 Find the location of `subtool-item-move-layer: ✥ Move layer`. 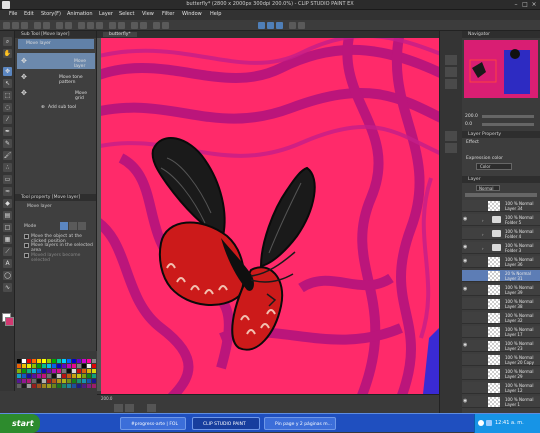

subtool-item-move-layer: ✥ Move layer is located at coordinates (56, 61).